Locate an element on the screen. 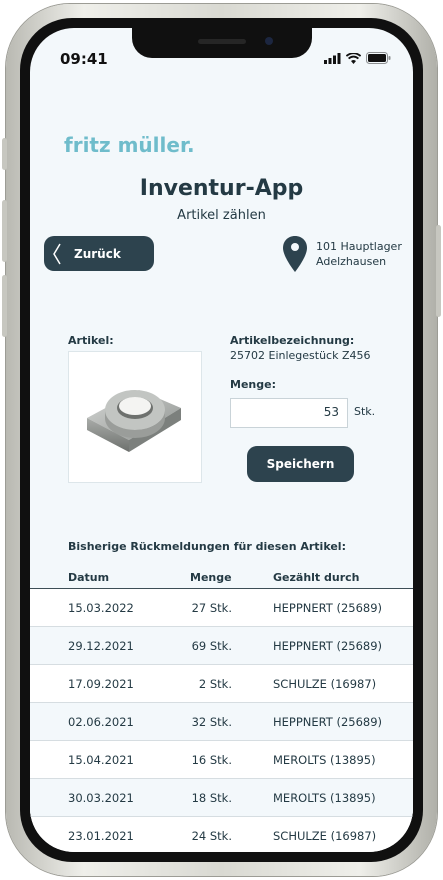  article-part-image is located at coordinates (134, 421).